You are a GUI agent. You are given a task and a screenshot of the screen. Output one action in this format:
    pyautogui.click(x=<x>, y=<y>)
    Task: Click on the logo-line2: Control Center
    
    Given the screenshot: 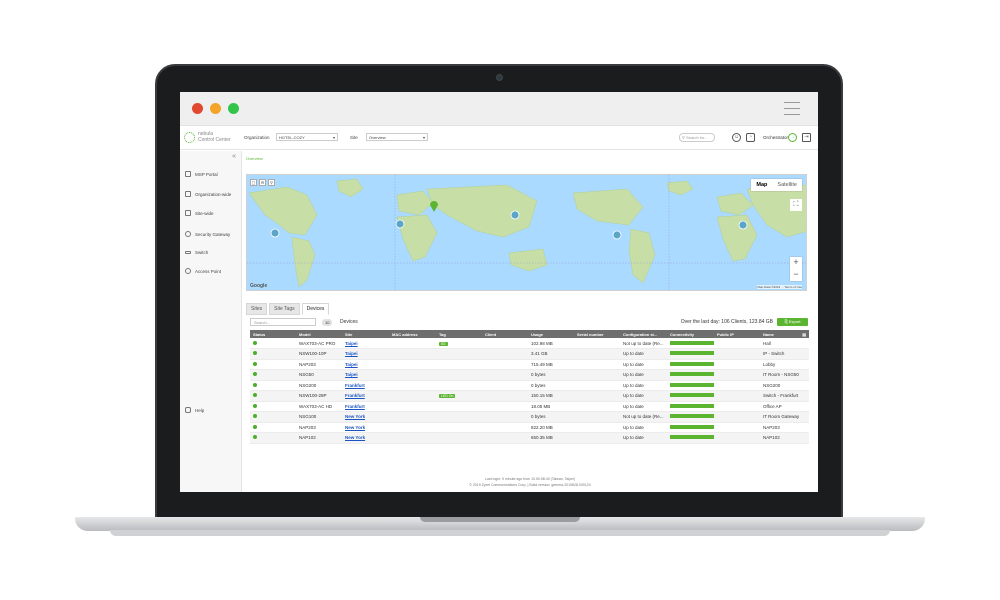 What is the action you would take?
    pyautogui.click(x=214, y=140)
    